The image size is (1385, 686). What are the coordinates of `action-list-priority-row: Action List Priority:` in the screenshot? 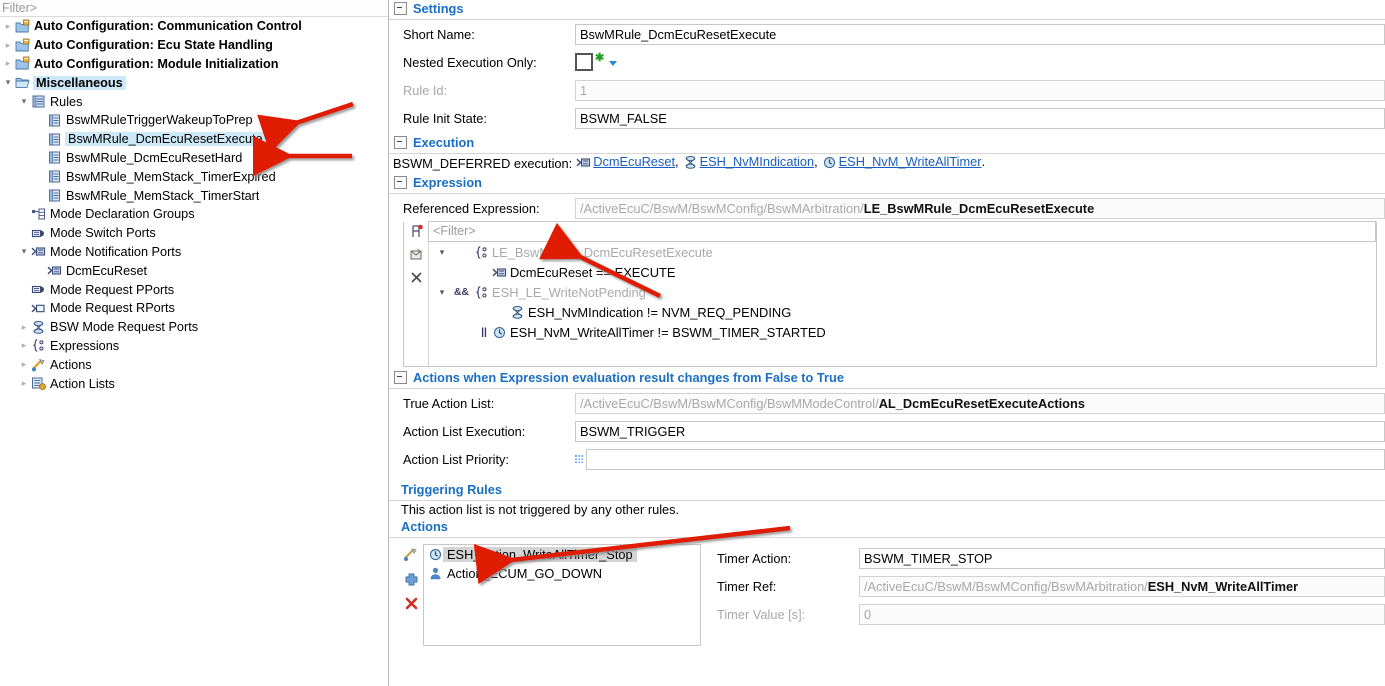 It's located at (887, 459).